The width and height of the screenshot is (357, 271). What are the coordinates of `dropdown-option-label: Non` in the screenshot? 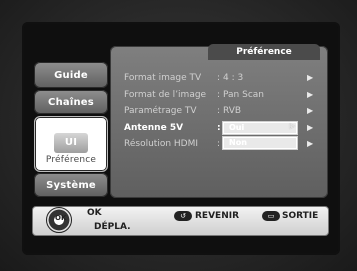 It's located at (238, 142).